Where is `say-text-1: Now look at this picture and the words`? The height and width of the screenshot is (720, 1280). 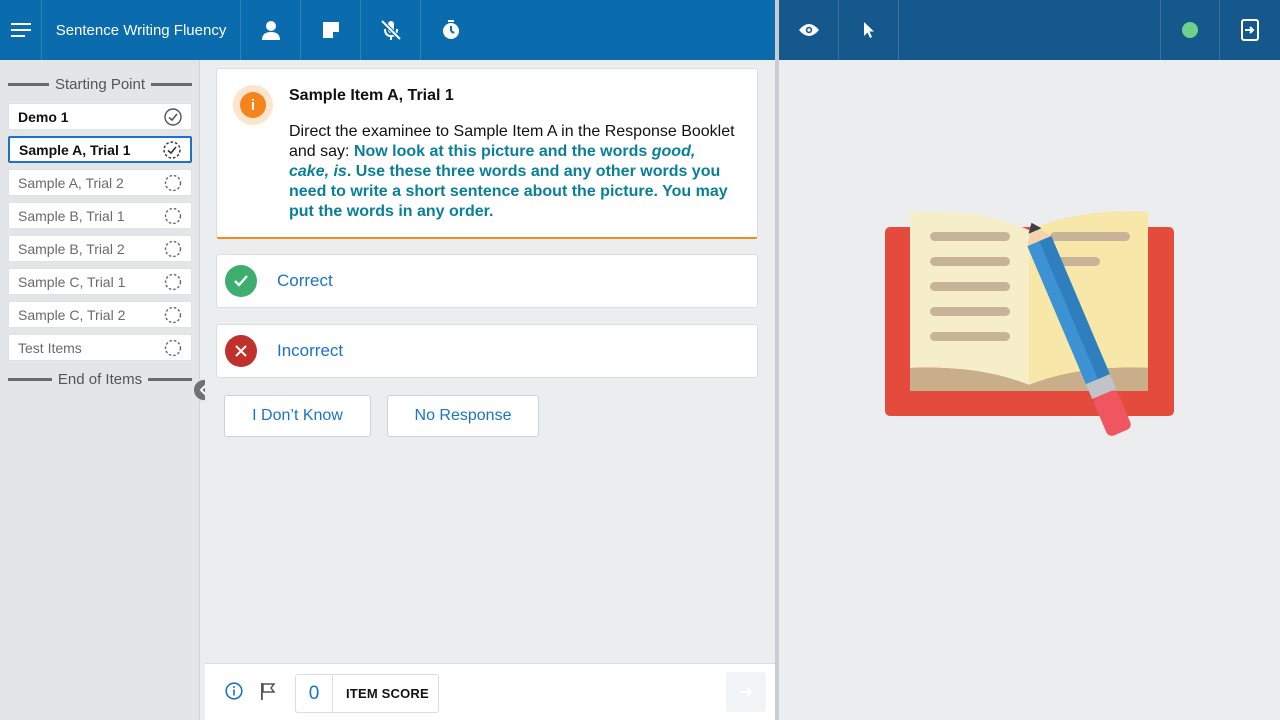
say-text-1: Now look at this picture and the words is located at coordinates (502, 151).